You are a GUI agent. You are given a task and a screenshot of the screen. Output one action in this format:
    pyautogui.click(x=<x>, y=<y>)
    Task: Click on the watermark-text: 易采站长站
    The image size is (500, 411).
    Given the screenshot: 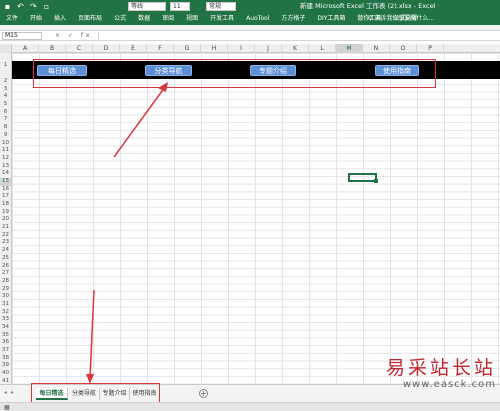 What is the action you would take?
    pyautogui.click(x=440, y=368)
    